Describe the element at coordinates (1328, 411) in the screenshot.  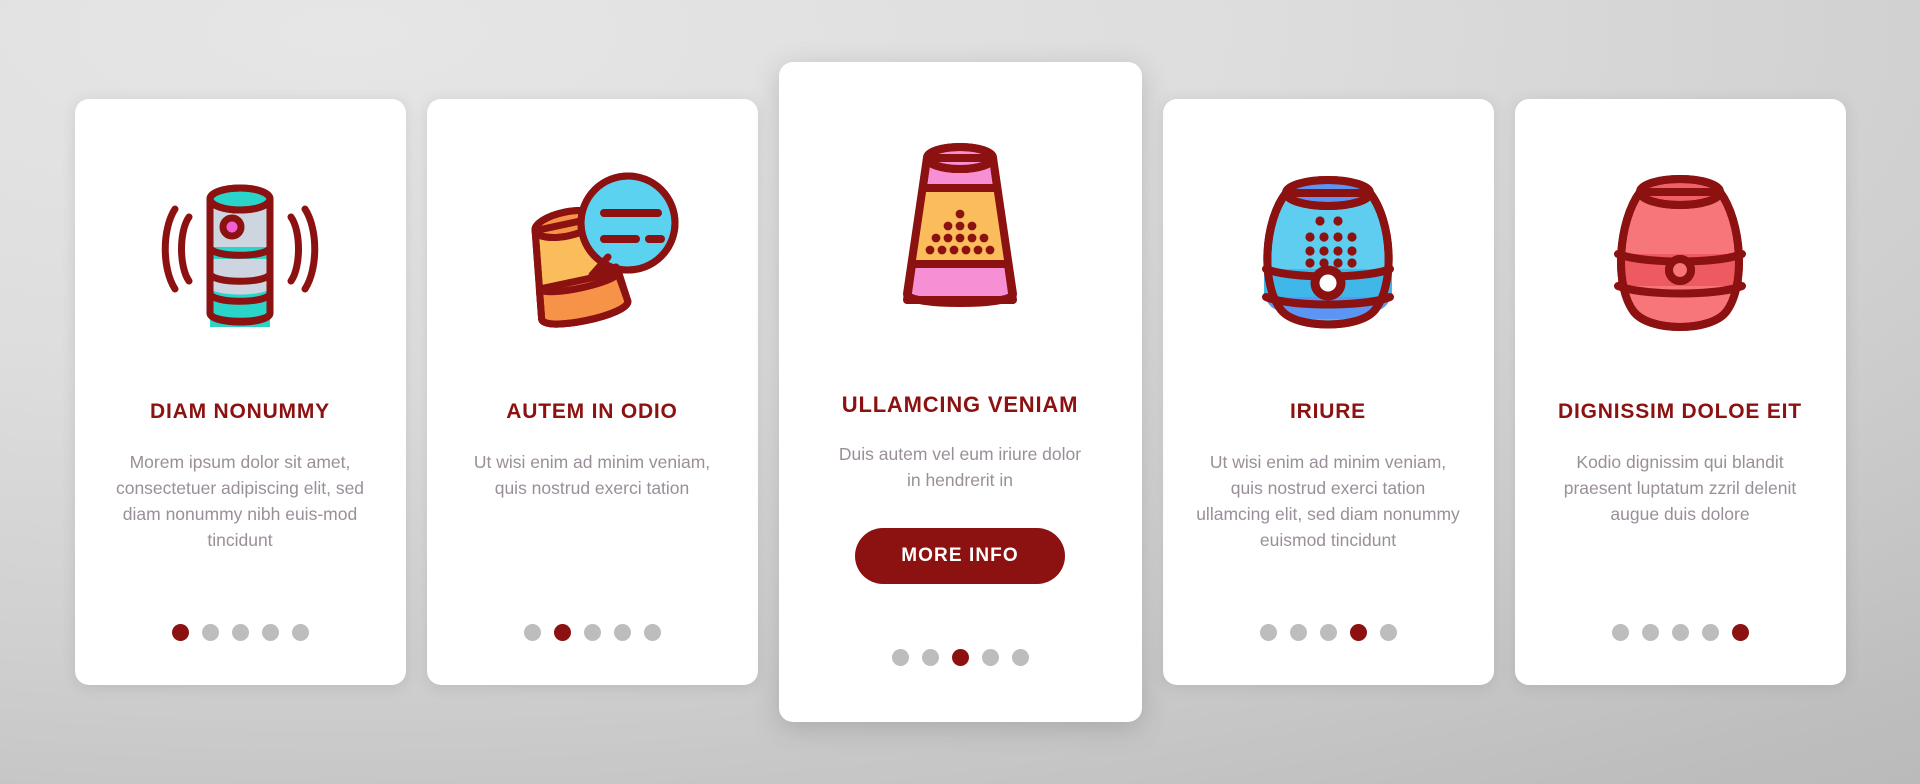
I see `card-title: IRIURE` at that location.